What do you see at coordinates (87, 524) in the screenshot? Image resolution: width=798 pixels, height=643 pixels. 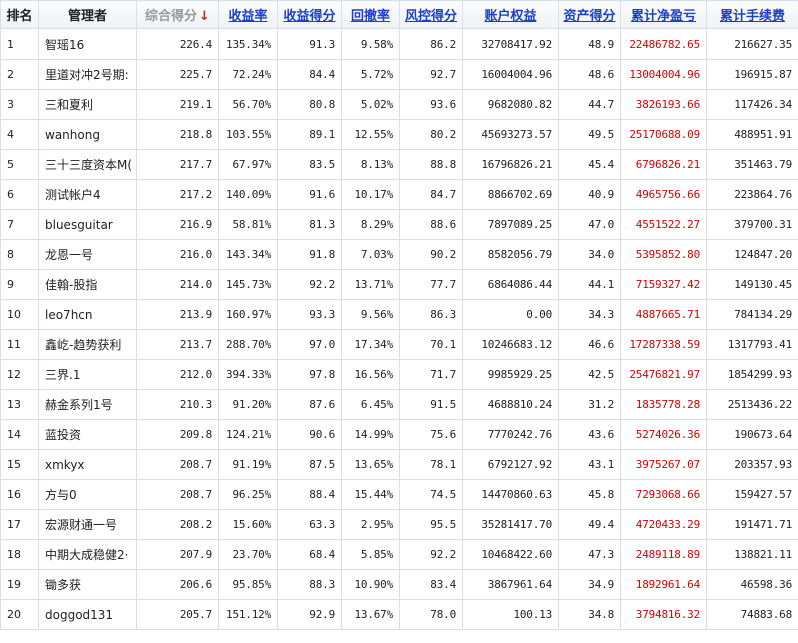 I see `cell-manager: 宏源财通一号` at bounding box center [87, 524].